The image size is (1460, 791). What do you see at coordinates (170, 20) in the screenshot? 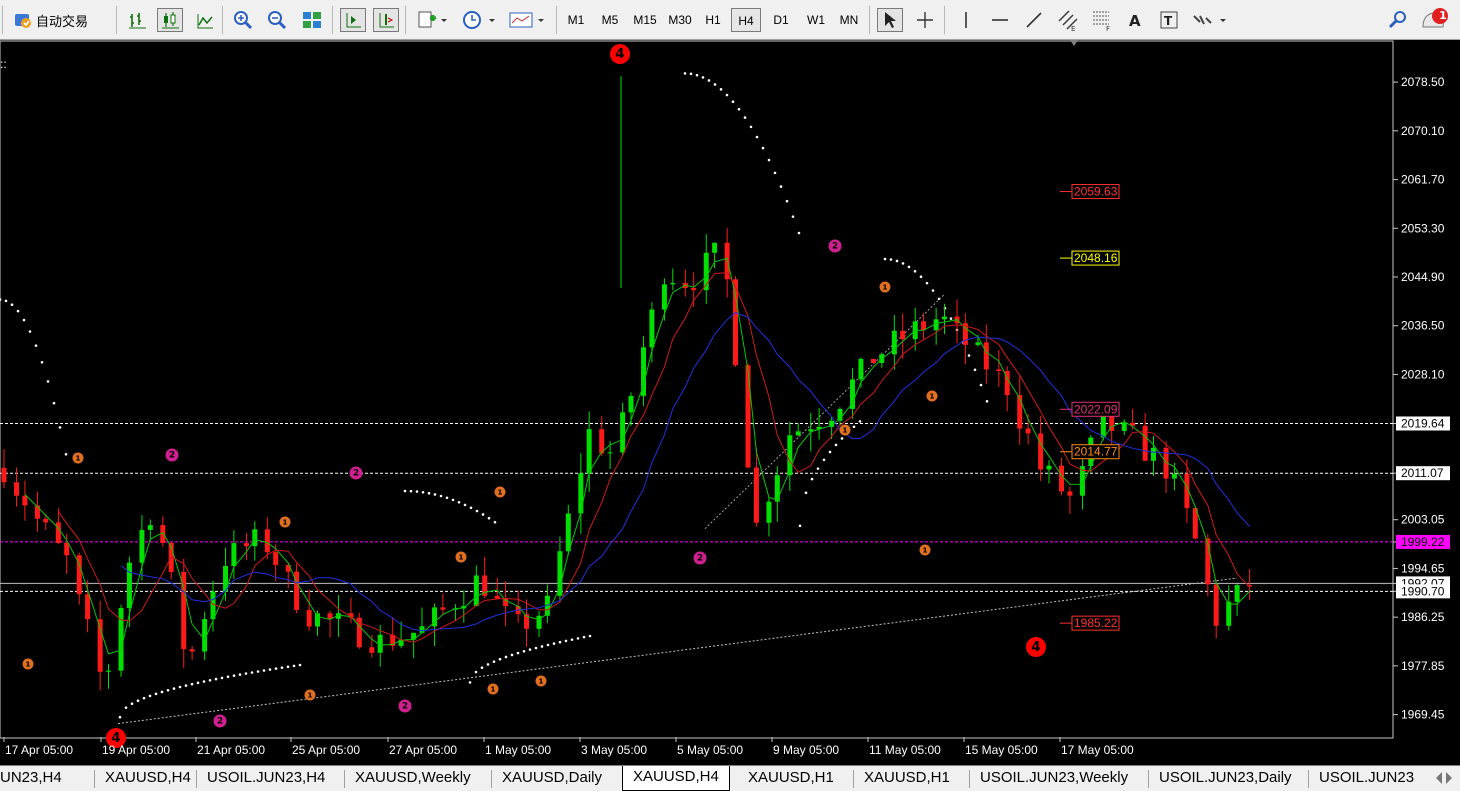
I see `candlestick-chart-button` at bounding box center [170, 20].